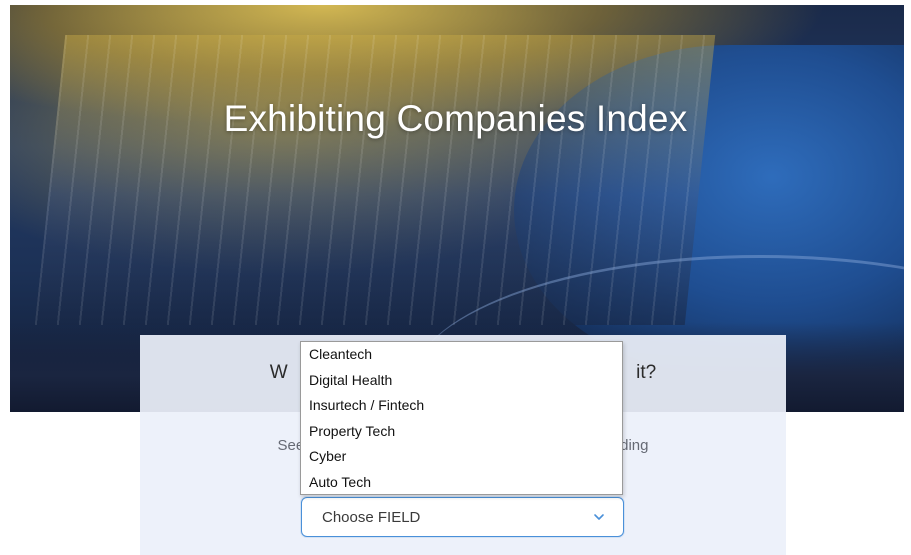 This screenshot has width=911, height=555. I want to click on page-title: Exhibiting Companies Index, so click(455, 118).